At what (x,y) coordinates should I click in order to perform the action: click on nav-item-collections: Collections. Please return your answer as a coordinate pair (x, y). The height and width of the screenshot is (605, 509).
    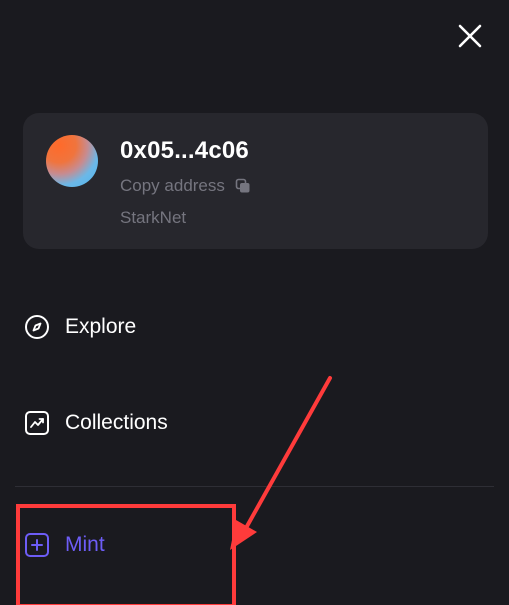
    Looking at the image, I should click on (96, 423).